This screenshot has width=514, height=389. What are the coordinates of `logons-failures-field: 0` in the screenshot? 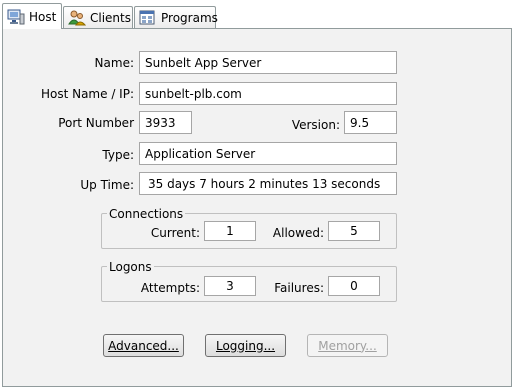 It's located at (354, 286).